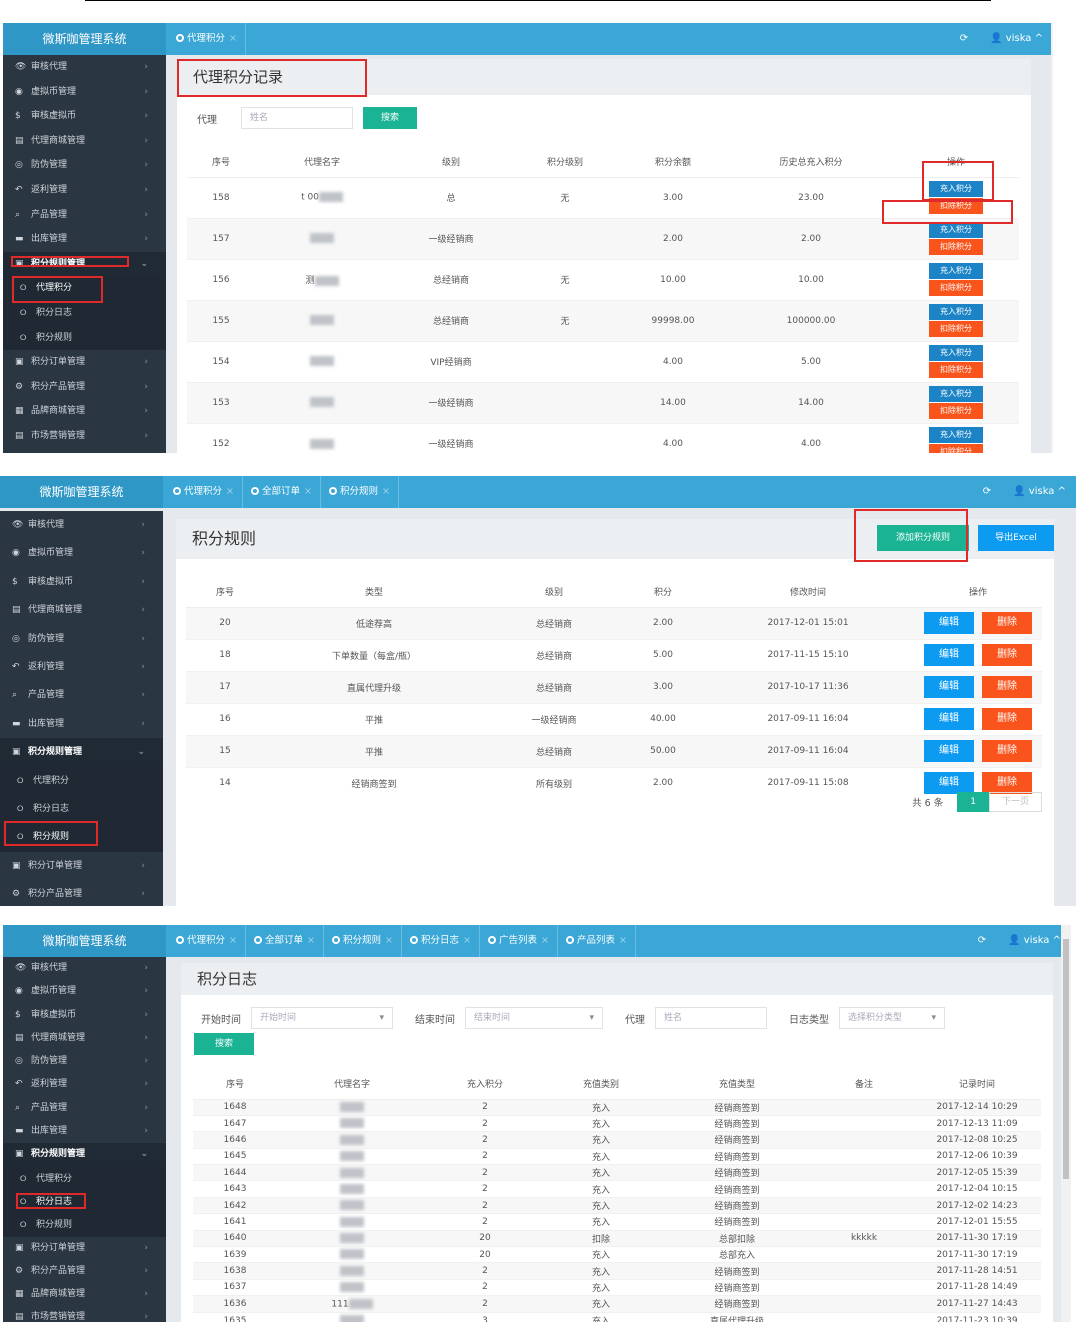  I want to click on log-type-select: 选择积分类型, so click(892, 1018).